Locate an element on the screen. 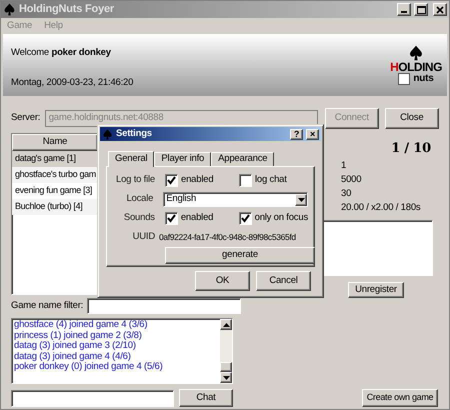  chat-button: Chat is located at coordinates (206, 398).